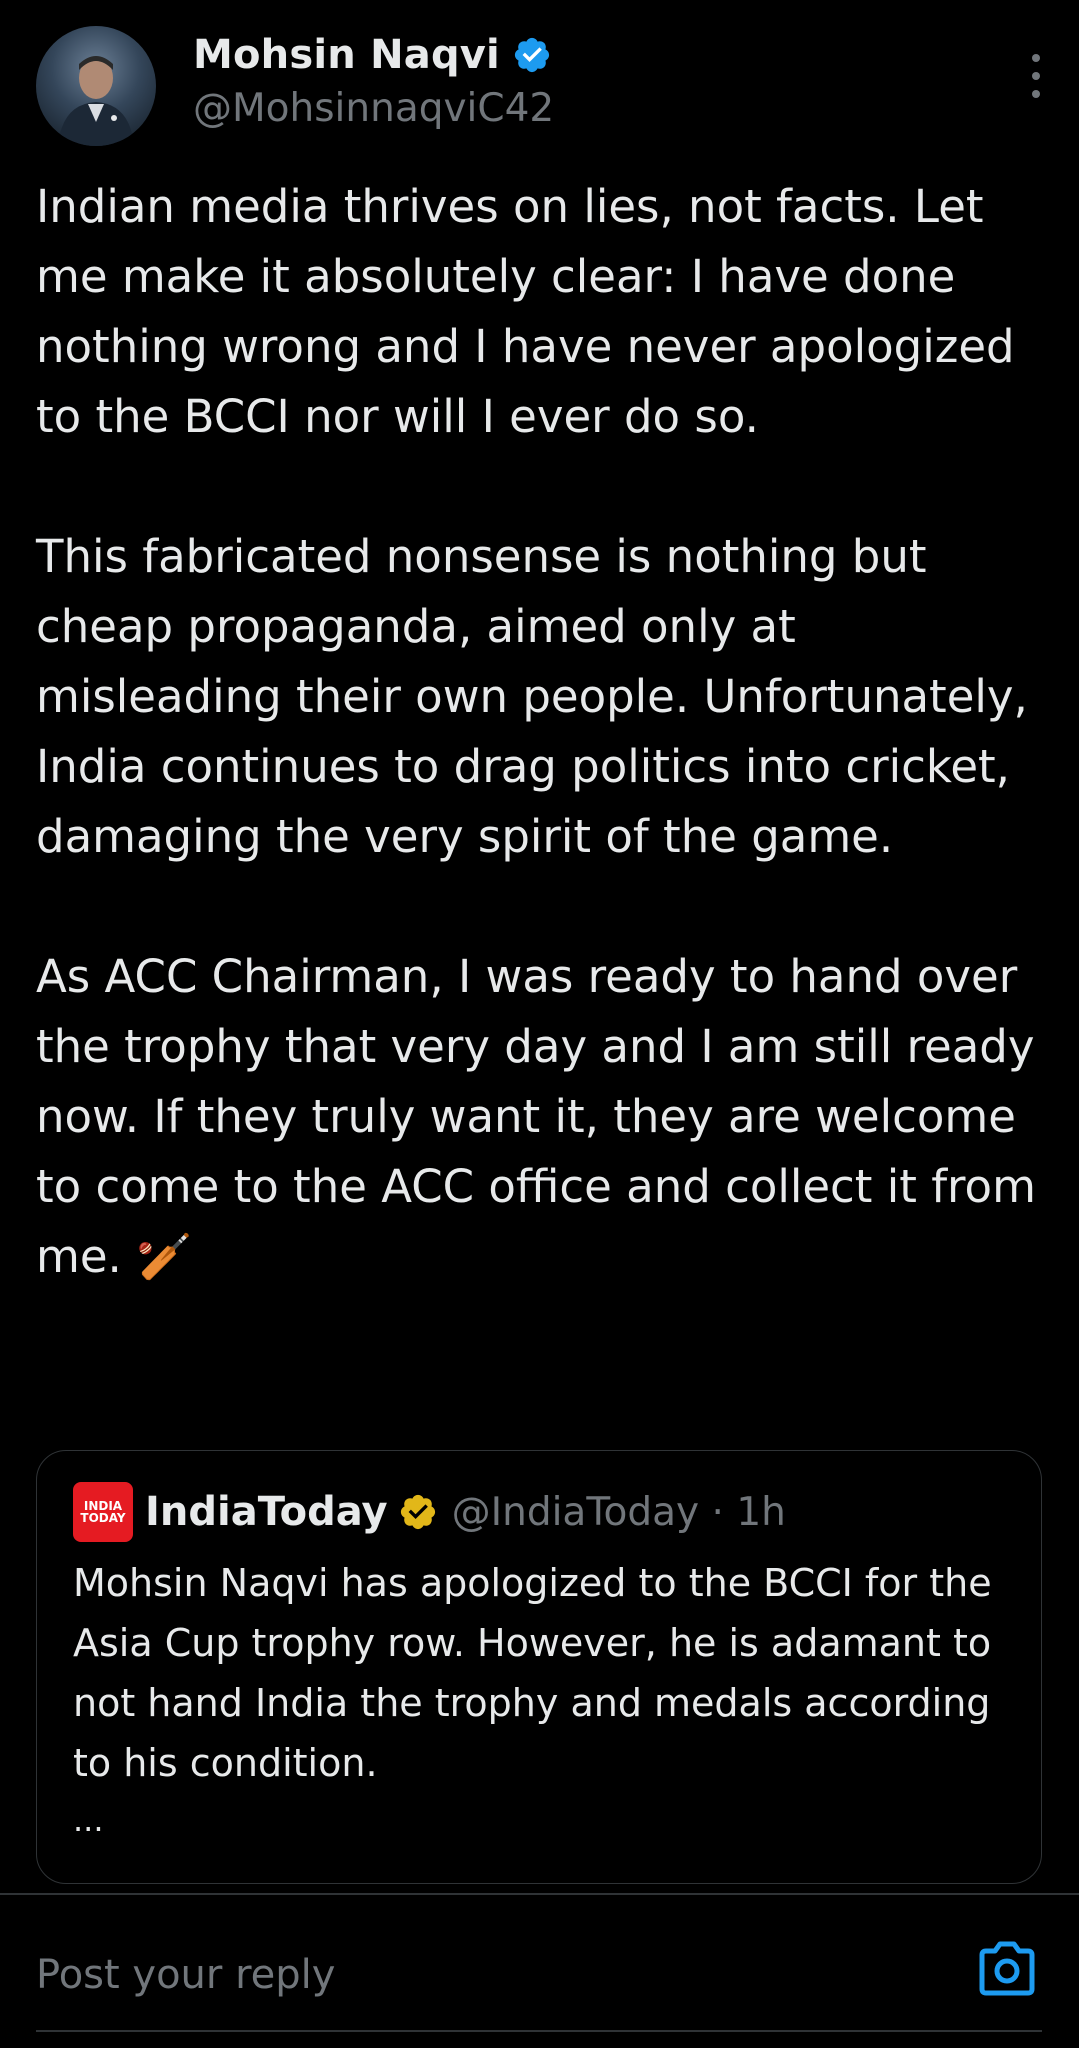  I want to click on verified-gold-badge-icon, so click(417, 1512).